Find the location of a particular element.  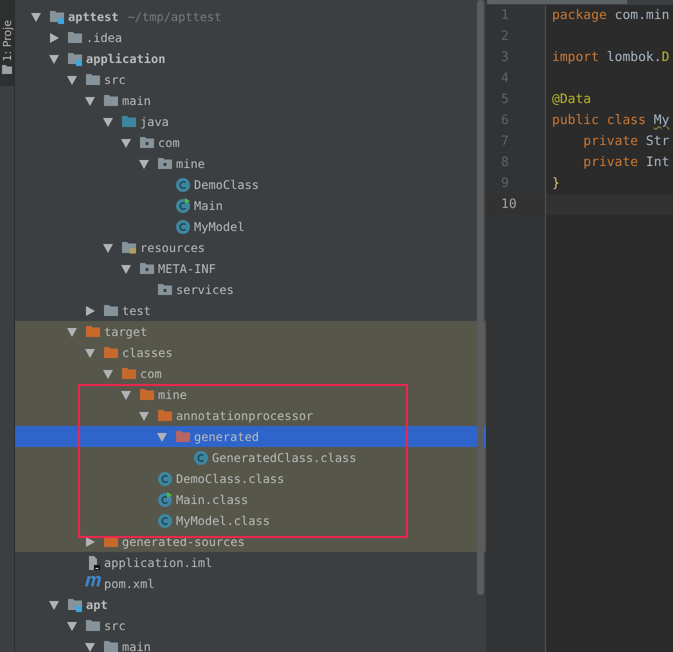

tree-item: MyModel is located at coordinates (250, 226).